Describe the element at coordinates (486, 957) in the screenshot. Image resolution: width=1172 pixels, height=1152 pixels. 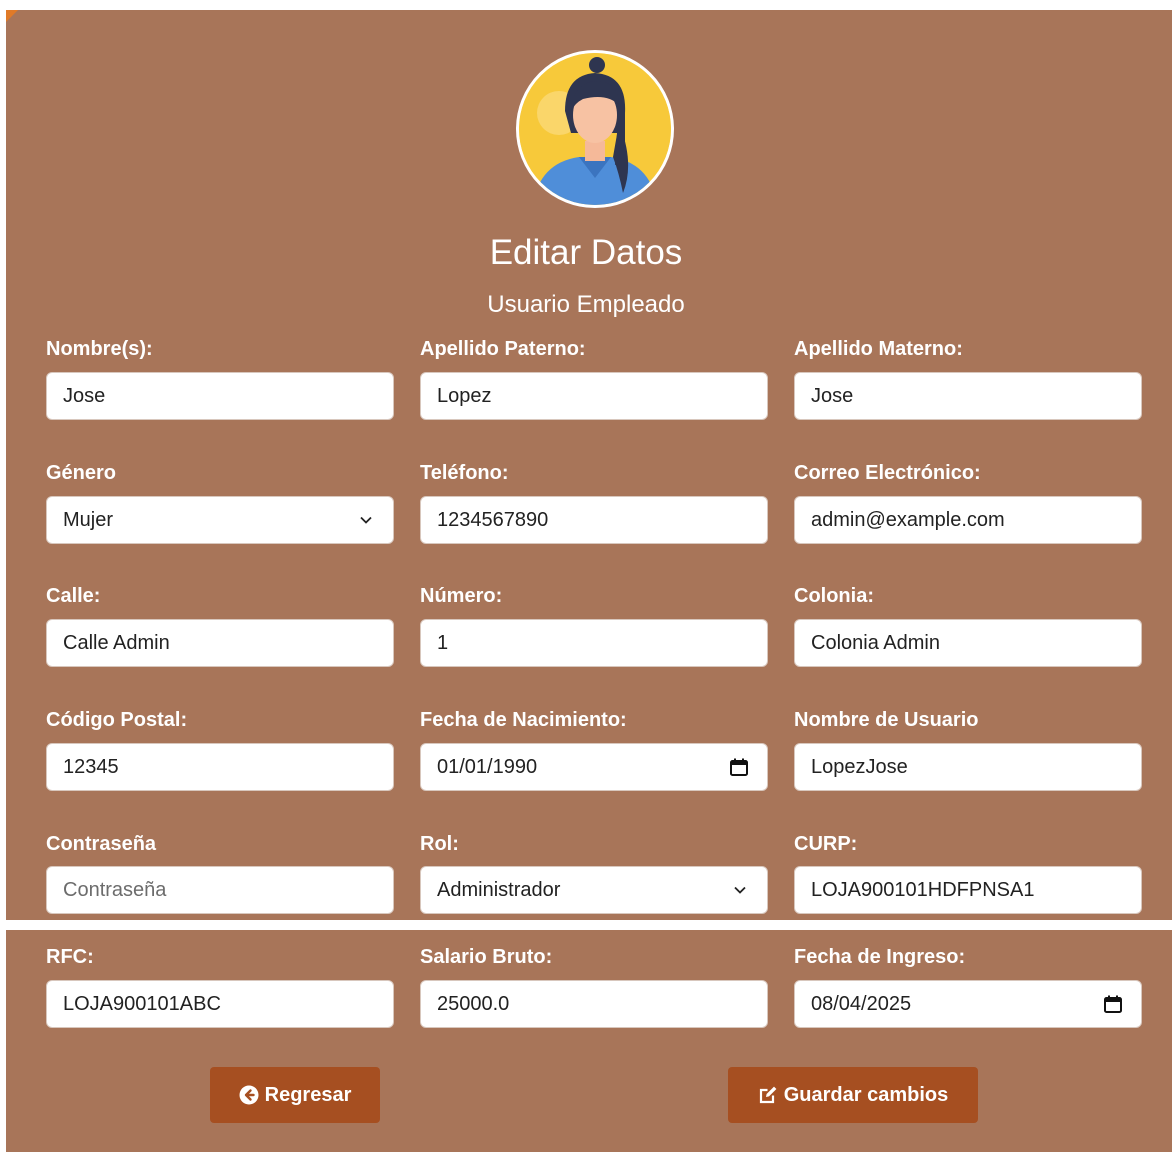
I see `salario-label: Salario Bruto:` at that location.